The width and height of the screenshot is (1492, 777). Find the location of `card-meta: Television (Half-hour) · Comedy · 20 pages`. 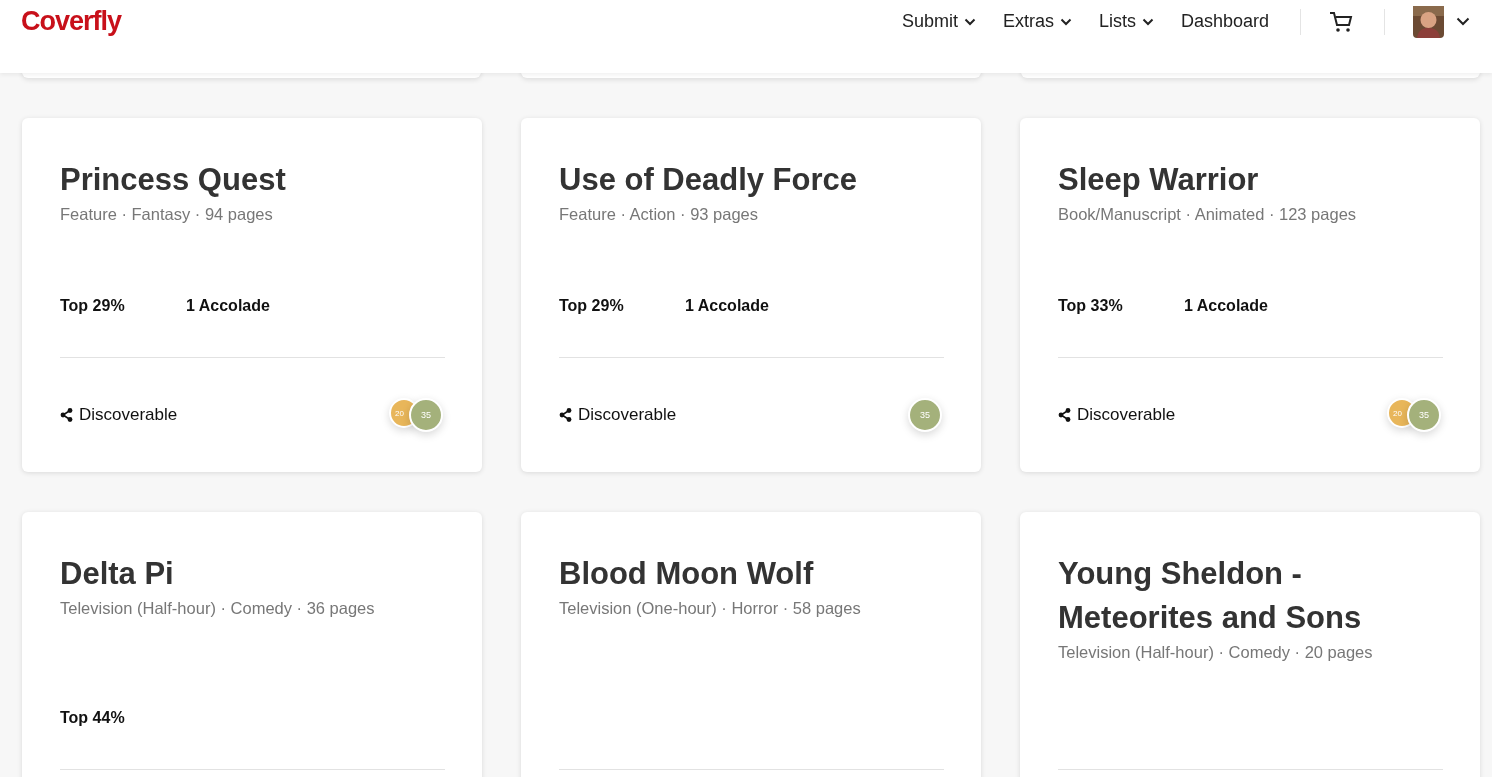

card-meta: Television (Half-hour) · Comedy · 20 pages is located at coordinates (1216, 652).